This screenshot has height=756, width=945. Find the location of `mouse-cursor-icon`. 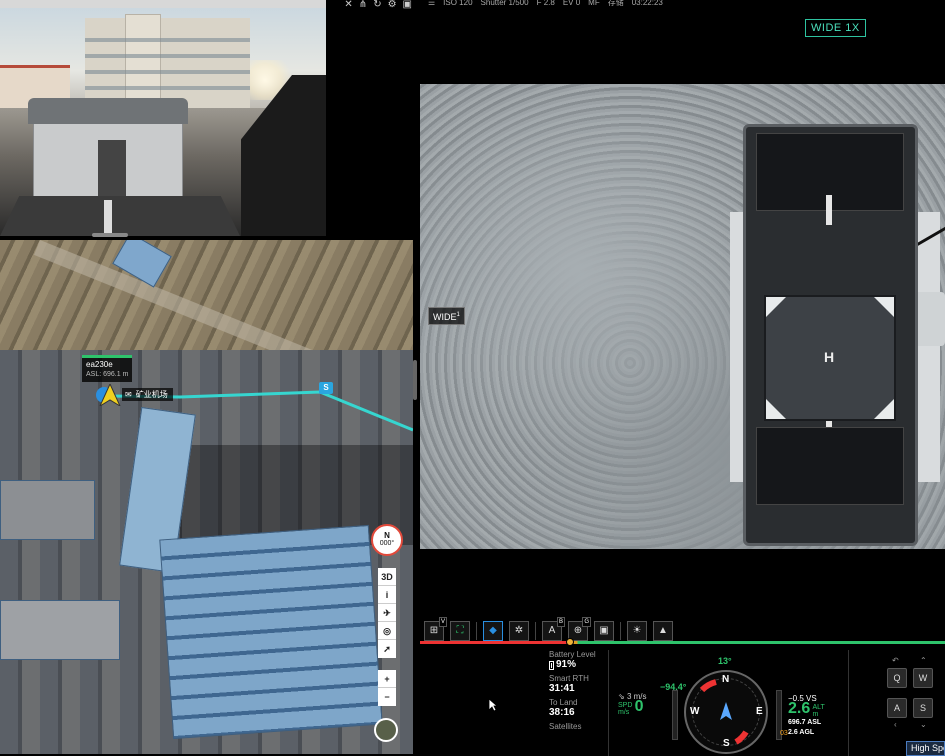

mouse-cursor-icon is located at coordinates (493, 705).